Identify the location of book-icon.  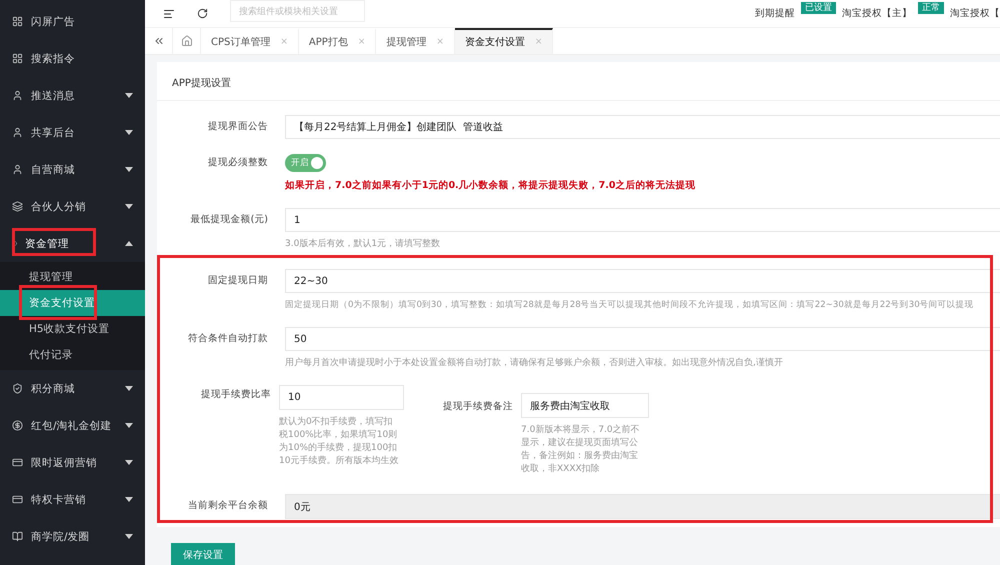
(17, 536).